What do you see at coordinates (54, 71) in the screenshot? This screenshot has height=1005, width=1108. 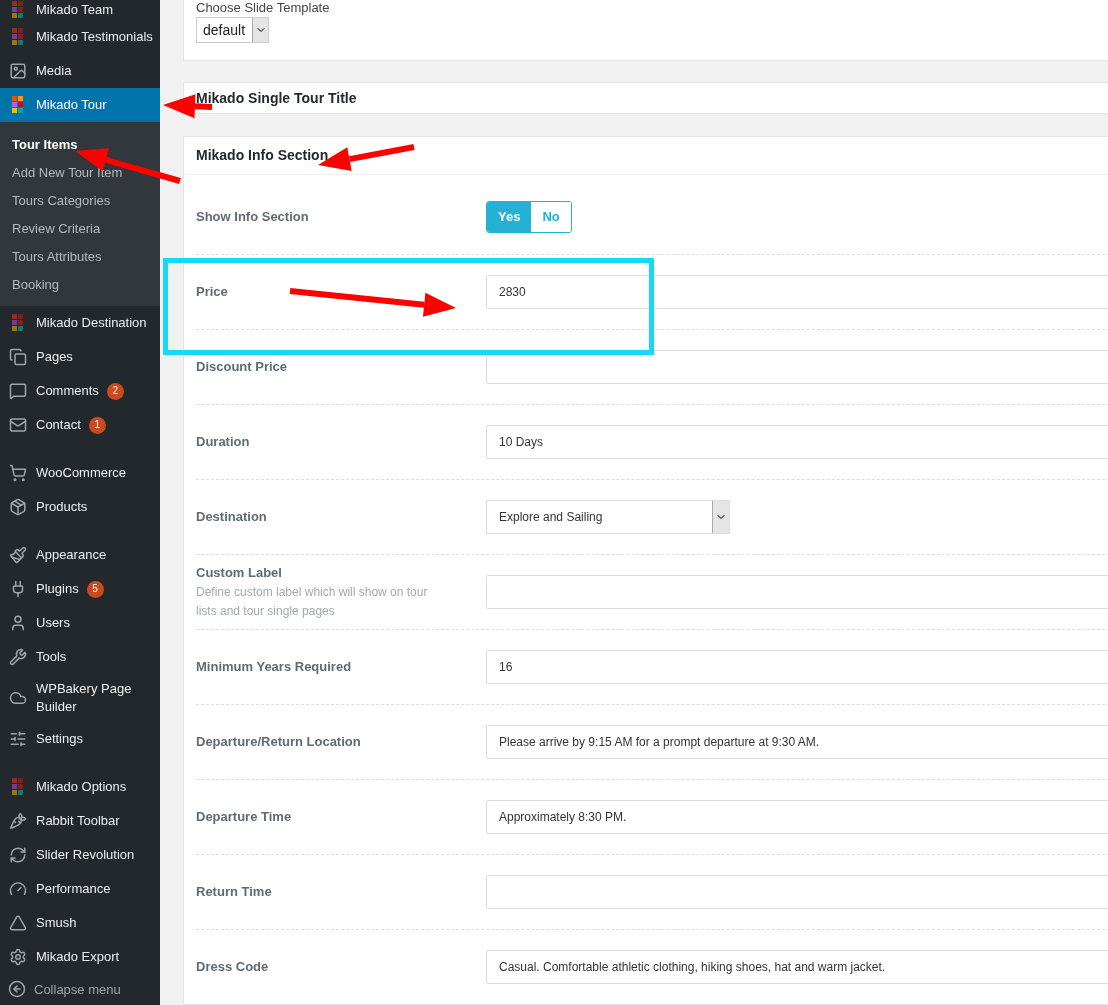 I see `menu-label: Media` at bounding box center [54, 71].